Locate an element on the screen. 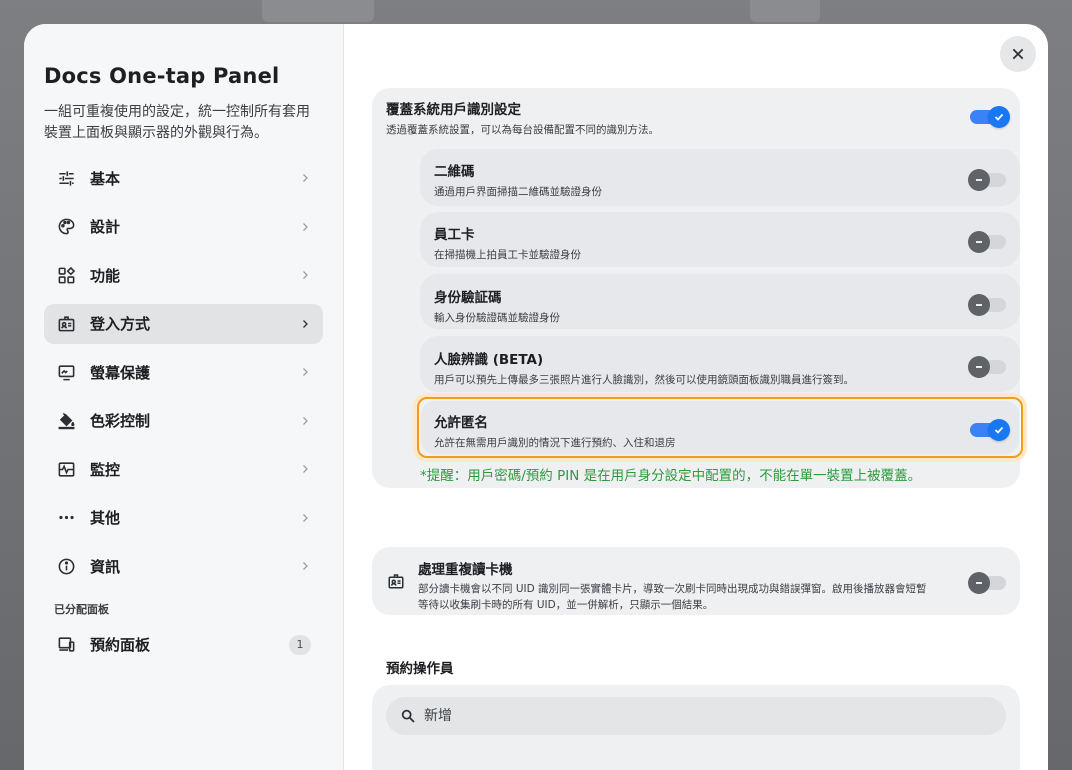 The image size is (1072, 770). method-desc: 允許在無需用戶識別的情況下進行預約、入住和退房 is located at coordinates (555, 443).